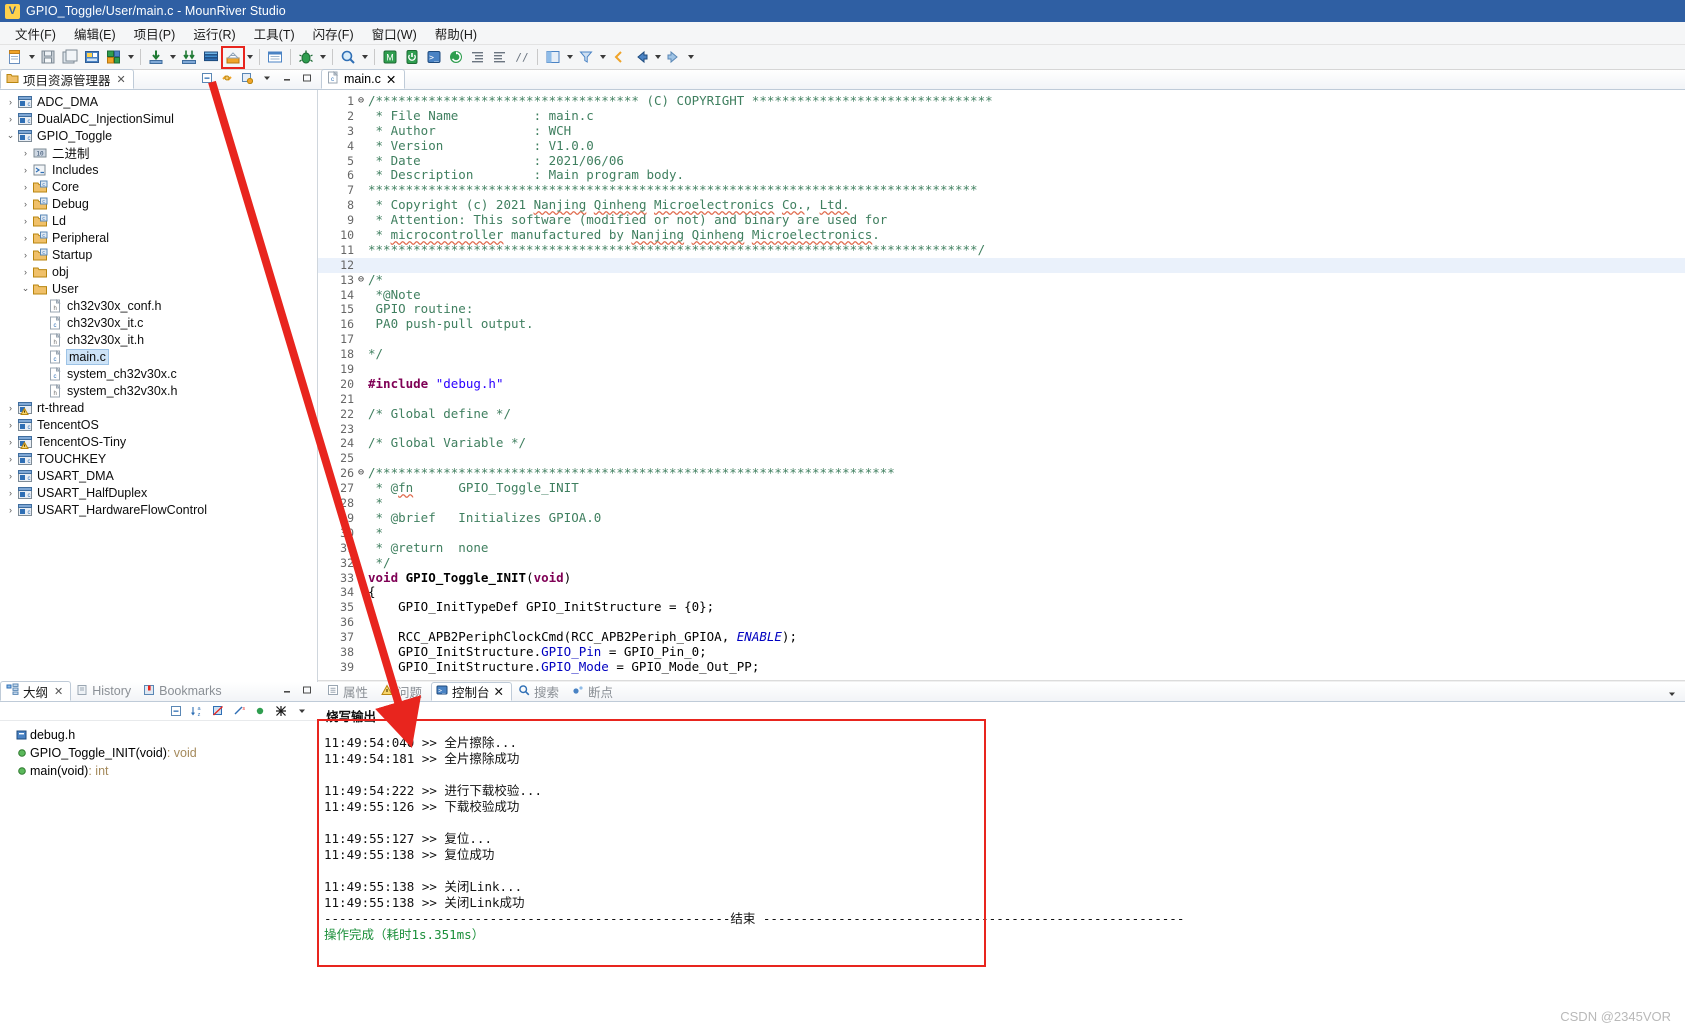 The height and width of the screenshot is (1032, 1685). I want to click on filter-dropdown-icon, so click(602, 57).